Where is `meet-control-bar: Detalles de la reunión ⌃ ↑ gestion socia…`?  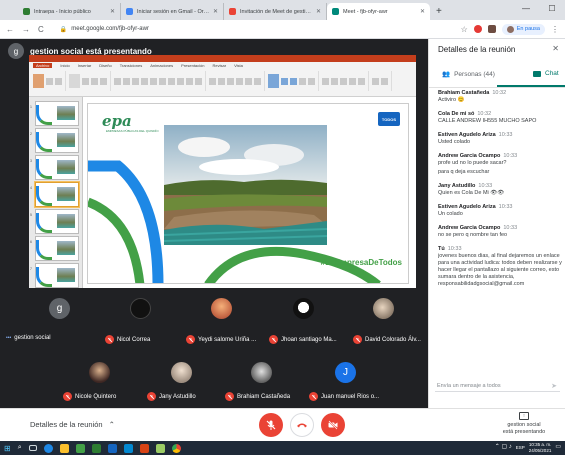
meet-control-bar: Detalles de la reunión ⌃ ↑ gestion socia… is located at coordinates (282, 424).